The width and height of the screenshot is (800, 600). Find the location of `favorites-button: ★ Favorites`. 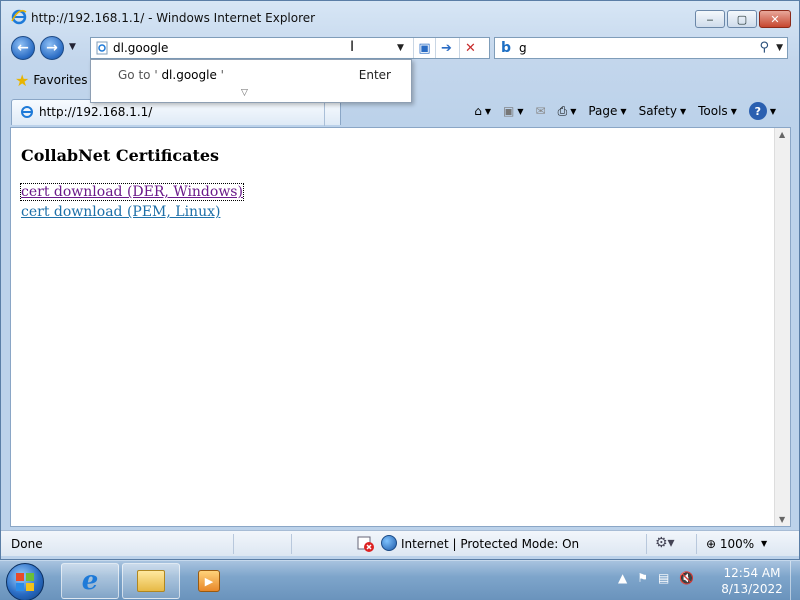

favorites-button: ★ Favorites is located at coordinates (51, 80).